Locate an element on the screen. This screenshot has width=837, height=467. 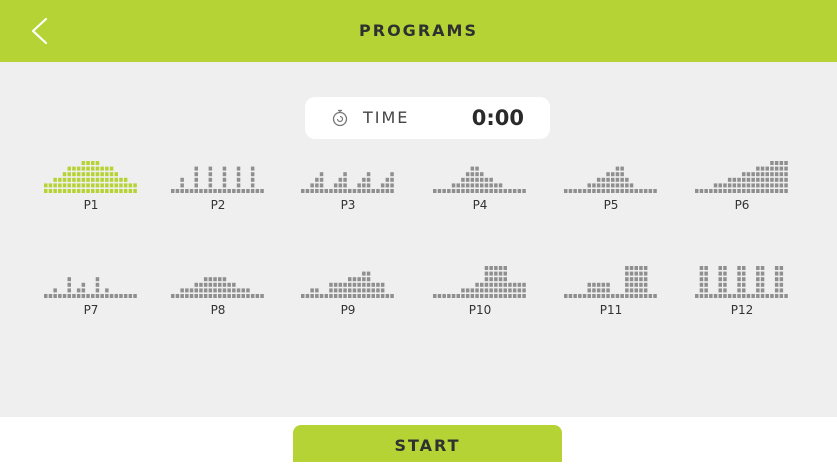
program-p4: P4 is located at coordinates (480, 174).